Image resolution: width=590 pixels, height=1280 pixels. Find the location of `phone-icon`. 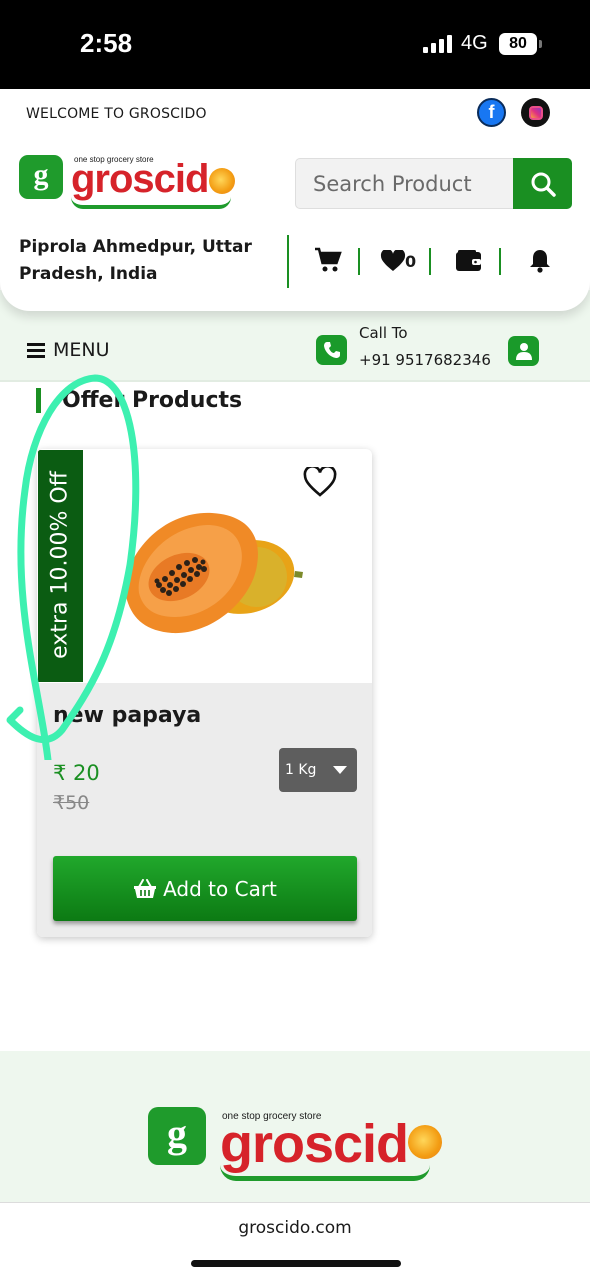

phone-icon is located at coordinates (331, 350).